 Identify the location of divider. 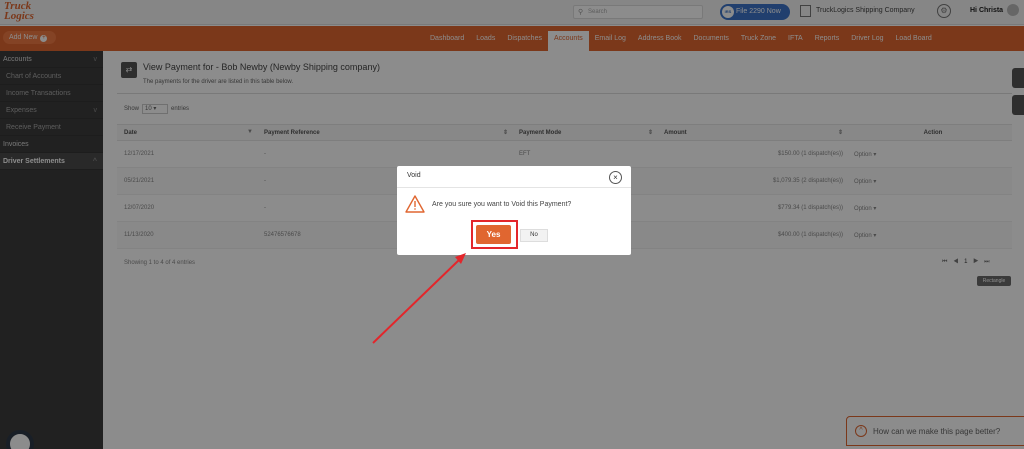
(514, 187).